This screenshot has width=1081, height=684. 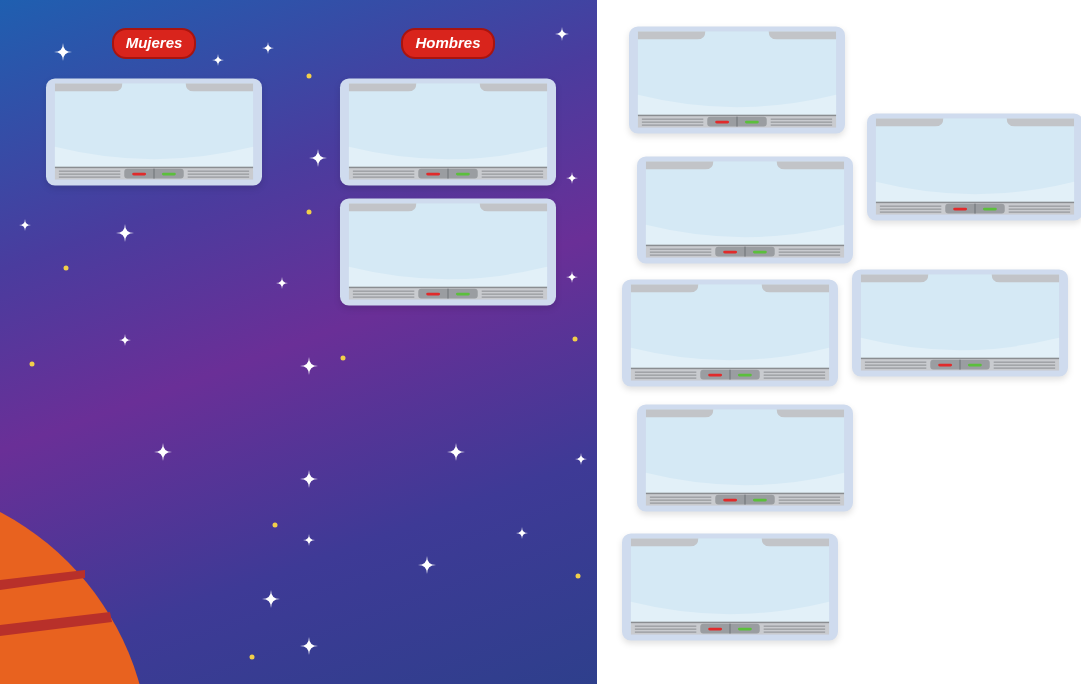 I want to click on column-label: Mujeres, so click(x=154, y=43).